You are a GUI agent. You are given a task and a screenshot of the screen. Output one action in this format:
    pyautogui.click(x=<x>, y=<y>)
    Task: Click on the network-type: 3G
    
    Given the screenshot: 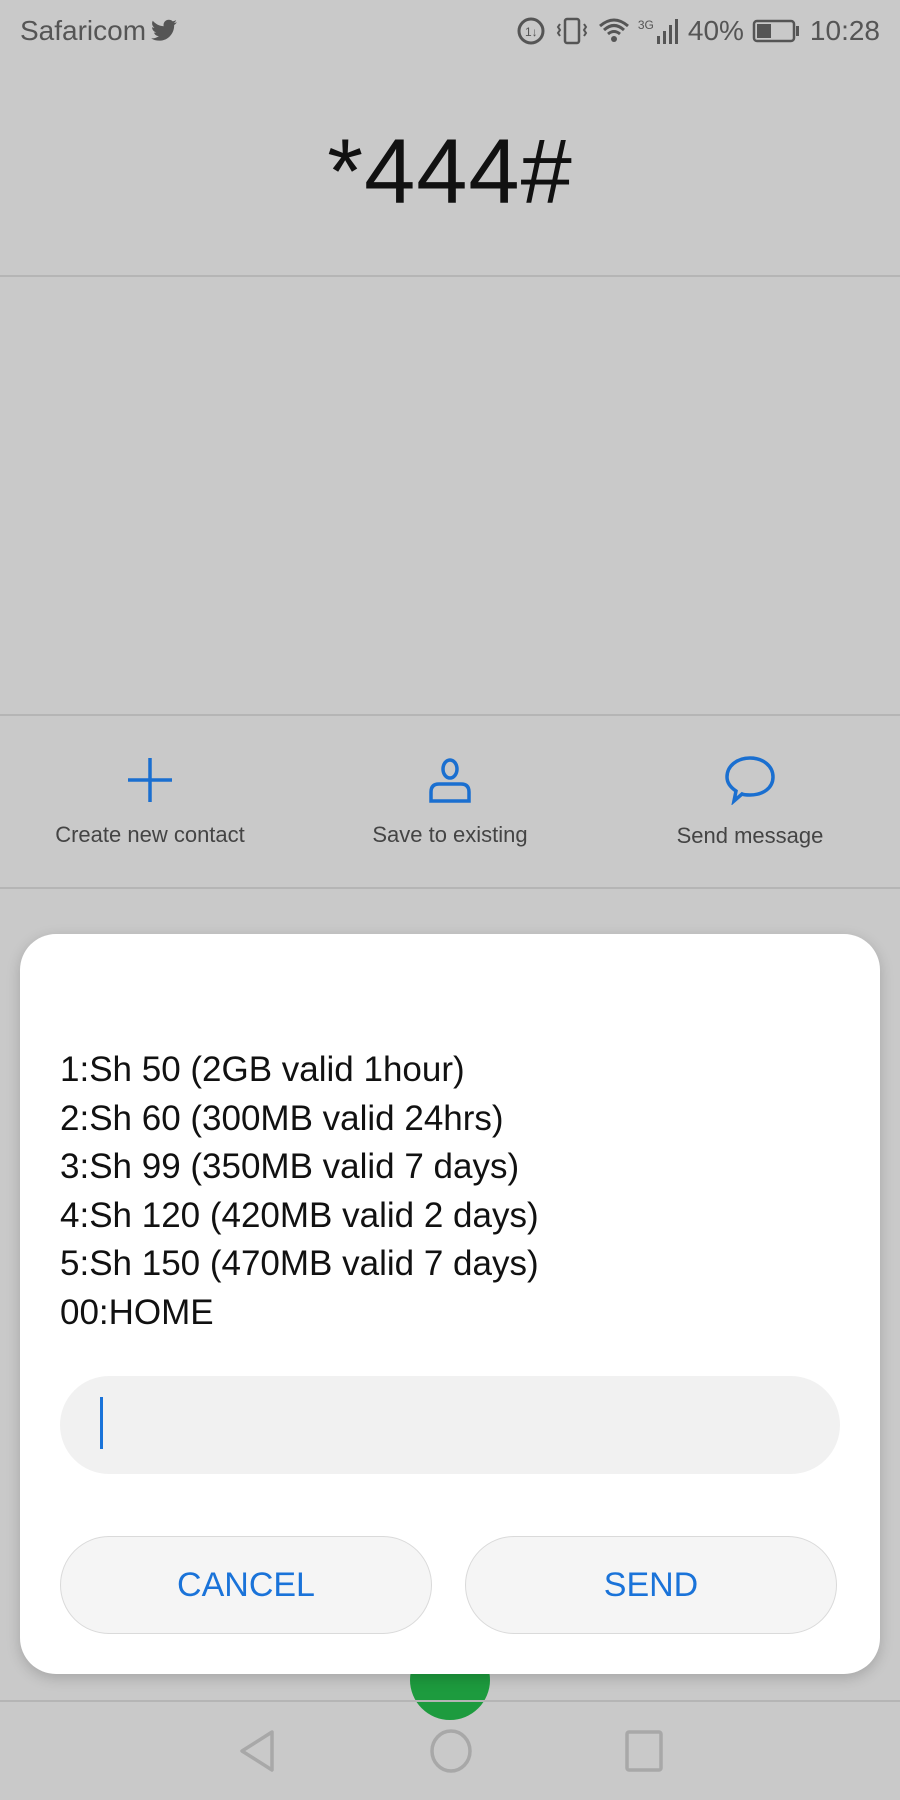 What is the action you would take?
    pyautogui.click(x=645, y=25)
    